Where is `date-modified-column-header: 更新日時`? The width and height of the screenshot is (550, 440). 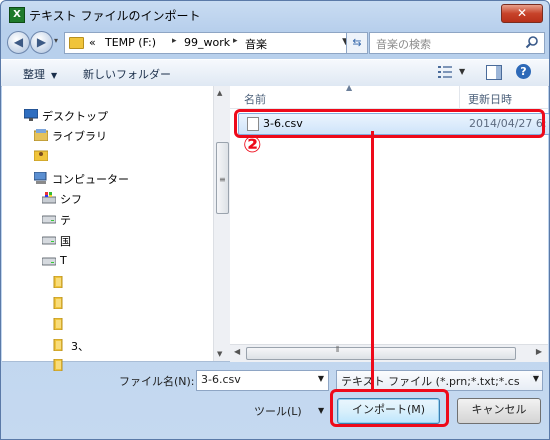 date-modified-column-header: 更新日時 is located at coordinates (490, 99).